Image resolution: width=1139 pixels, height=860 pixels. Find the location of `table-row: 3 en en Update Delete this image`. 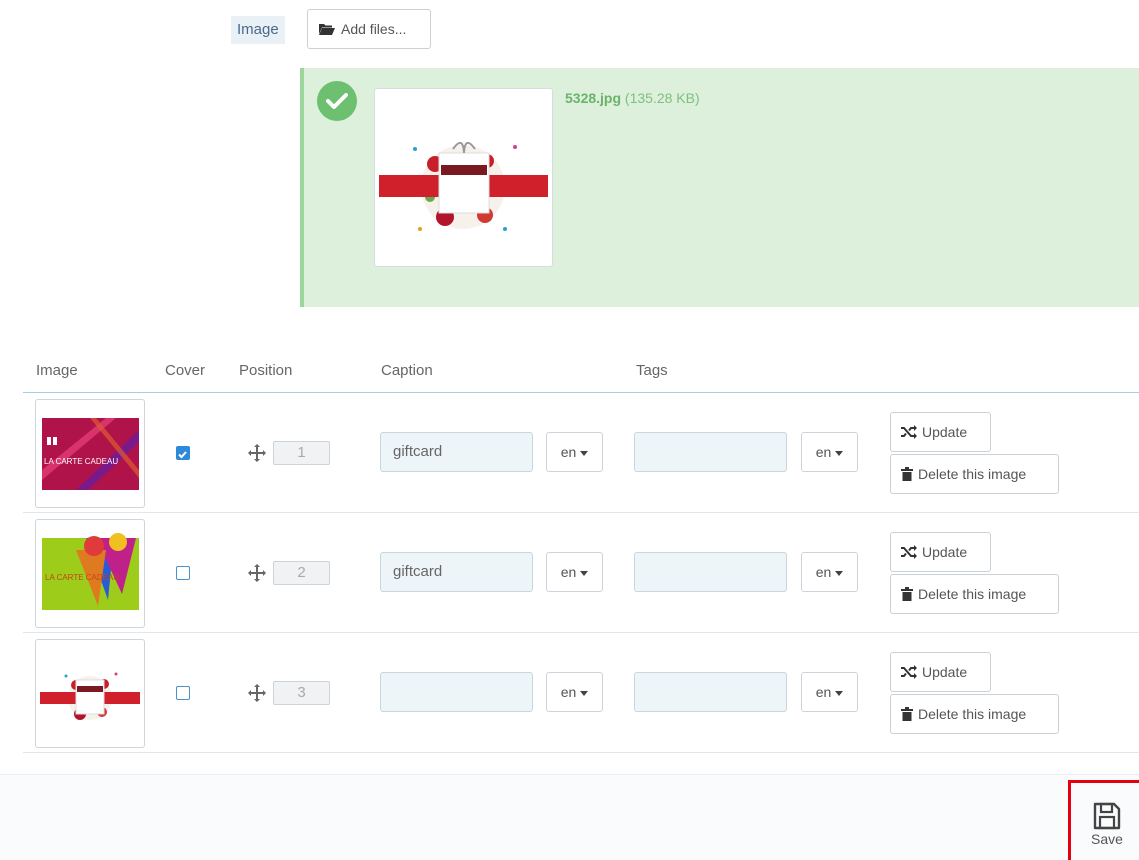

table-row: 3 en en Update Delete this image is located at coordinates (581, 693).